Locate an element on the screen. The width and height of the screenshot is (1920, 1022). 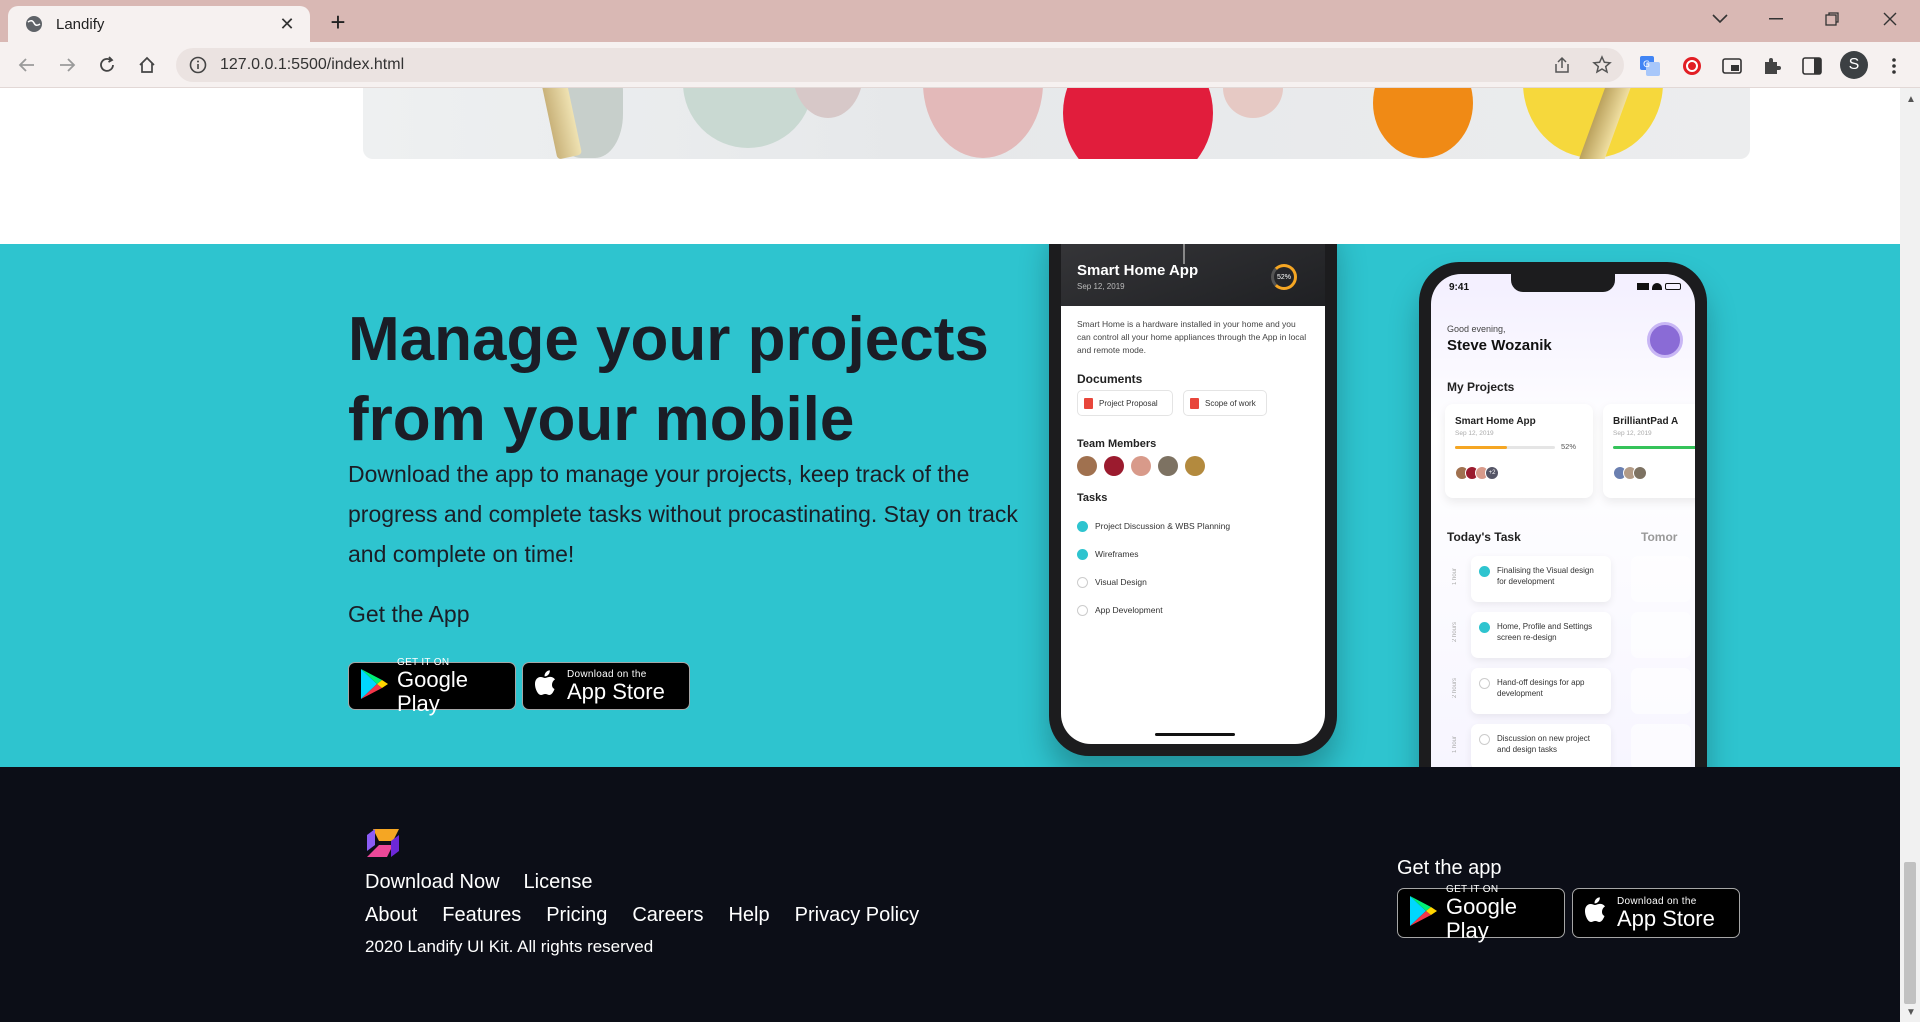
footer-link-about: About is located at coordinates (391, 915).